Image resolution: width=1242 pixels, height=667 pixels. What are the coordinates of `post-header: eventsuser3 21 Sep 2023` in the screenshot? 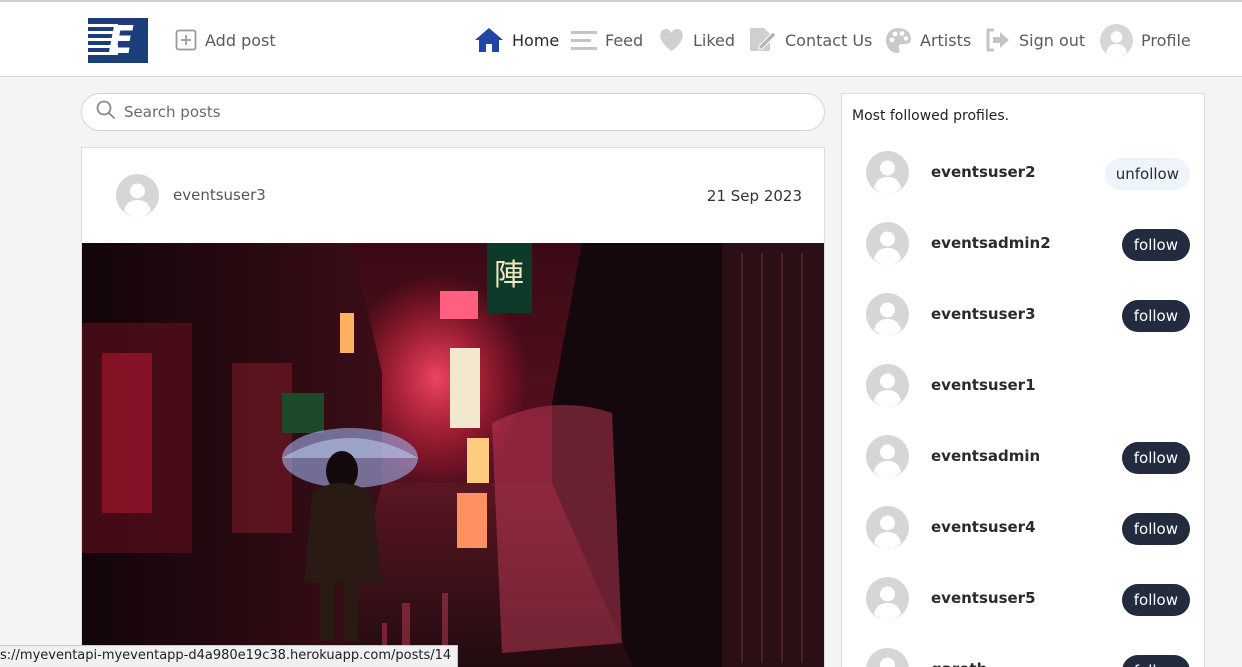 It's located at (453, 196).